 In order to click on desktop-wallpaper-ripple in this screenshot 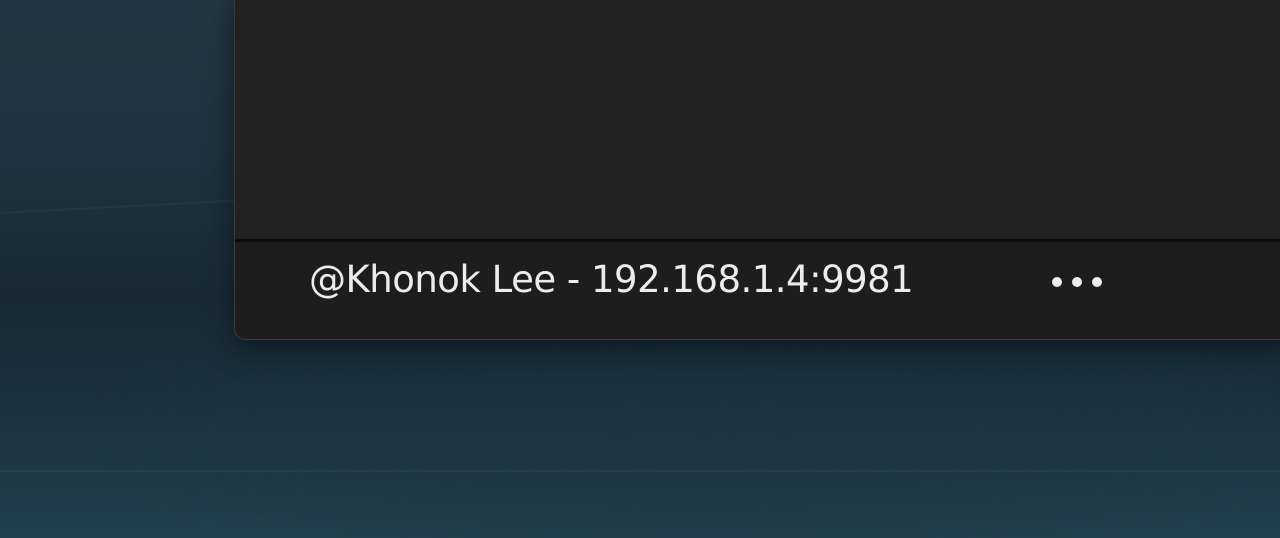, I will do `click(640, 471)`.